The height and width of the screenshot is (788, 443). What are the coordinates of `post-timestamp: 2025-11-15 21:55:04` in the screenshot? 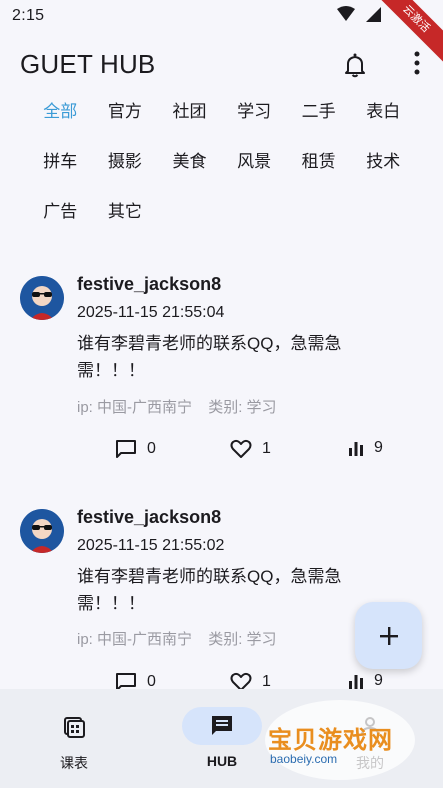 It's located at (151, 312).